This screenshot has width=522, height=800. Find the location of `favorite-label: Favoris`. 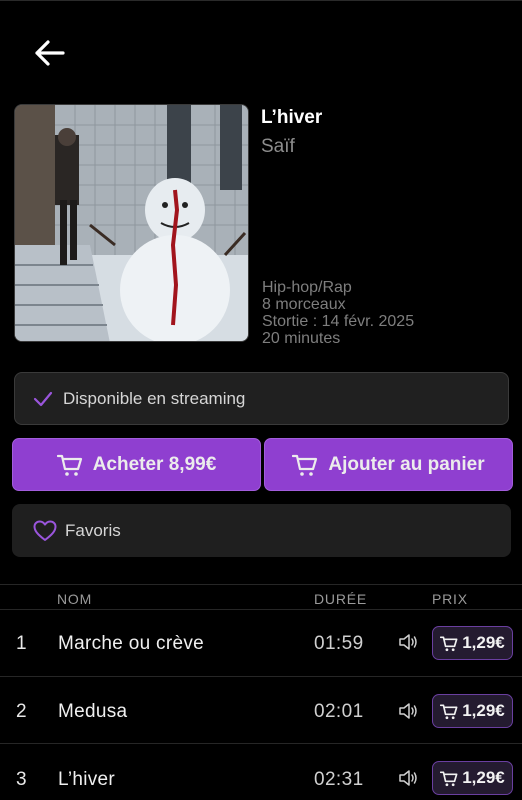

favorite-label: Favoris is located at coordinates (93, 530).